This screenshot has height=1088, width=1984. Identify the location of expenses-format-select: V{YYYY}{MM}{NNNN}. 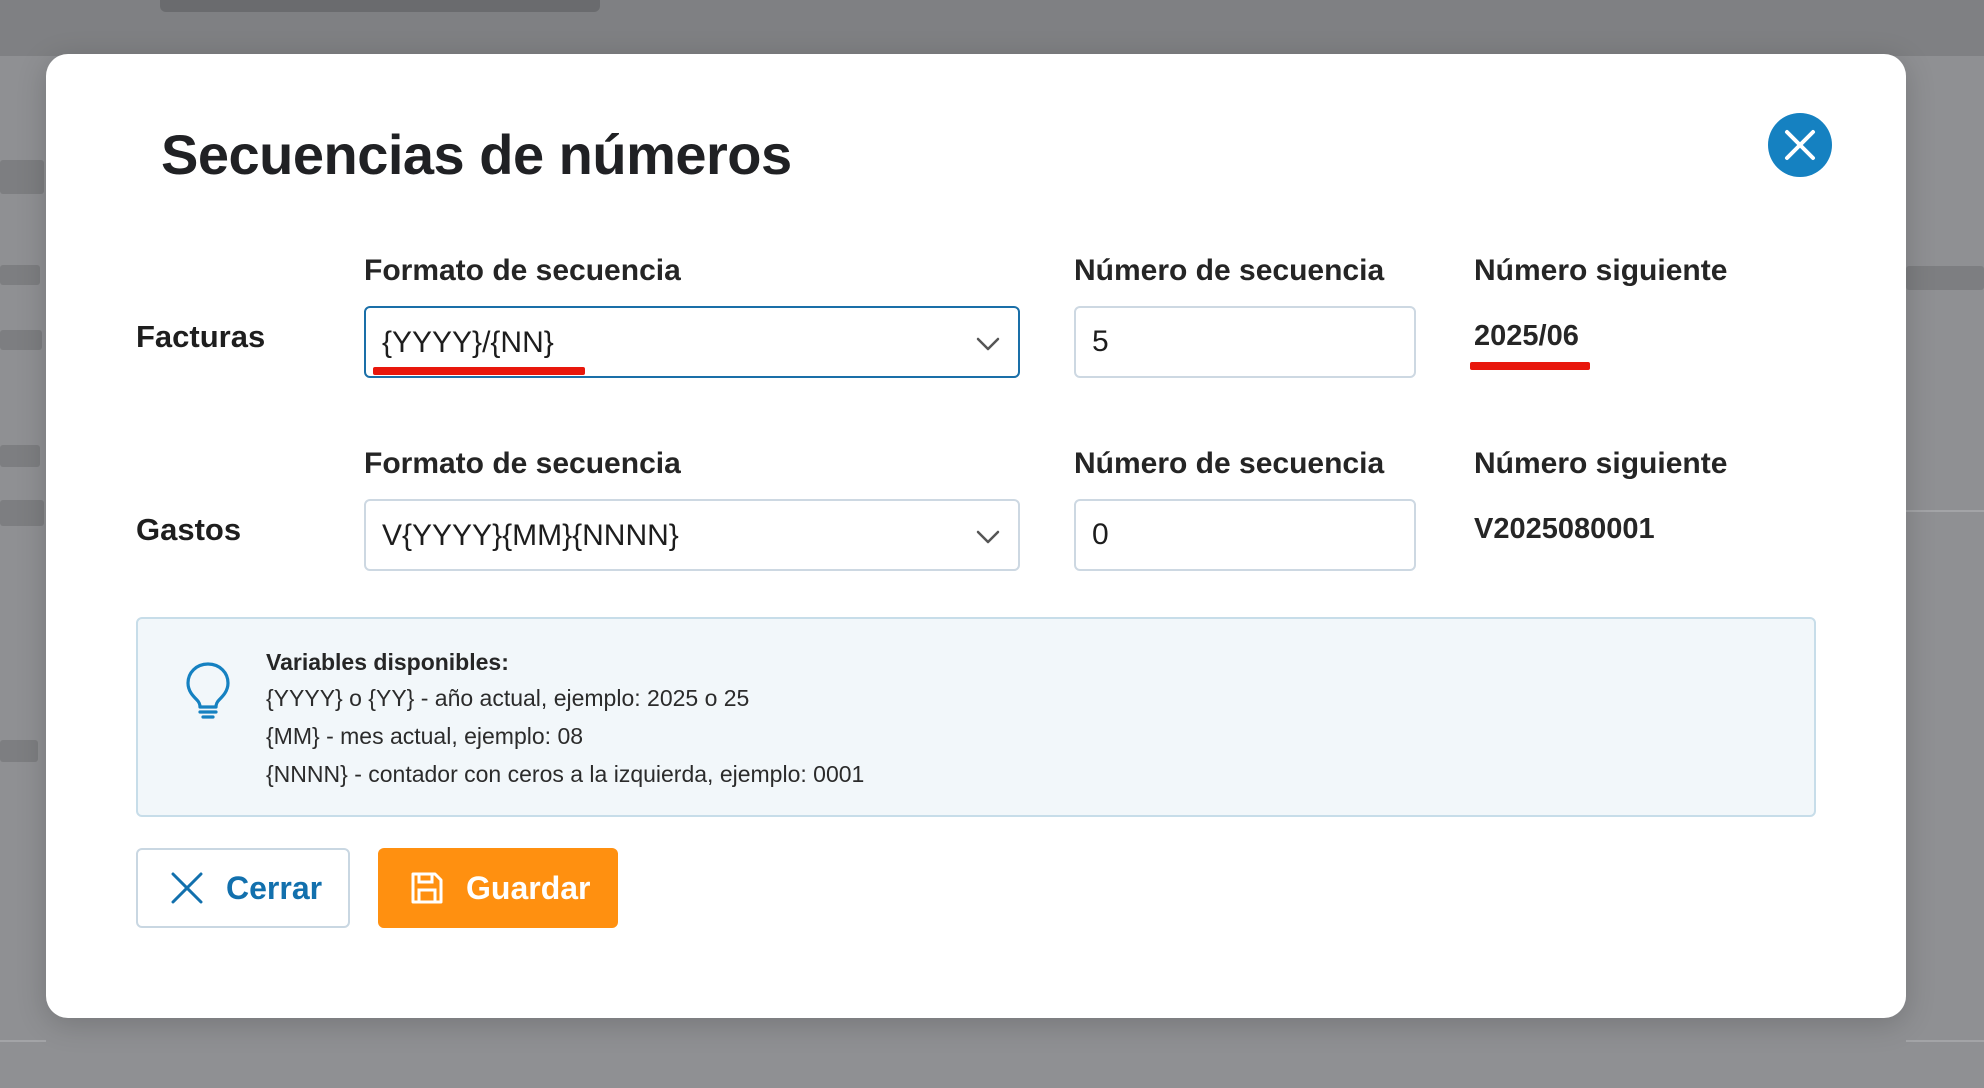
(692, 535).